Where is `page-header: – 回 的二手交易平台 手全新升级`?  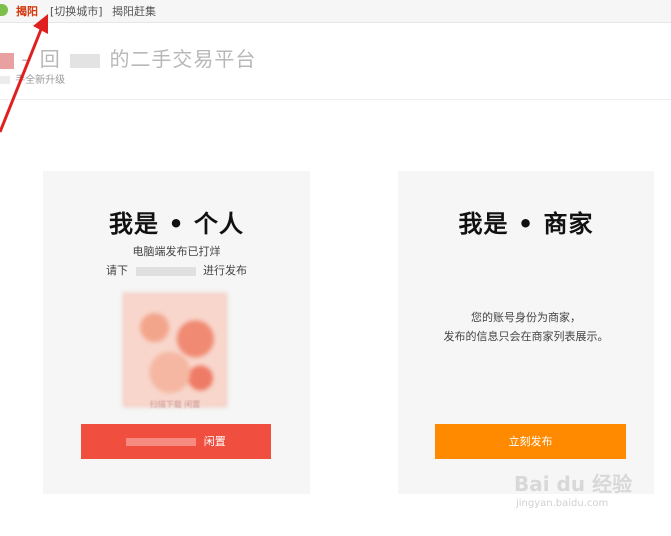
page-header: – 回 的二手交易平台 手全新升级 is located at coordinates (335, 61).